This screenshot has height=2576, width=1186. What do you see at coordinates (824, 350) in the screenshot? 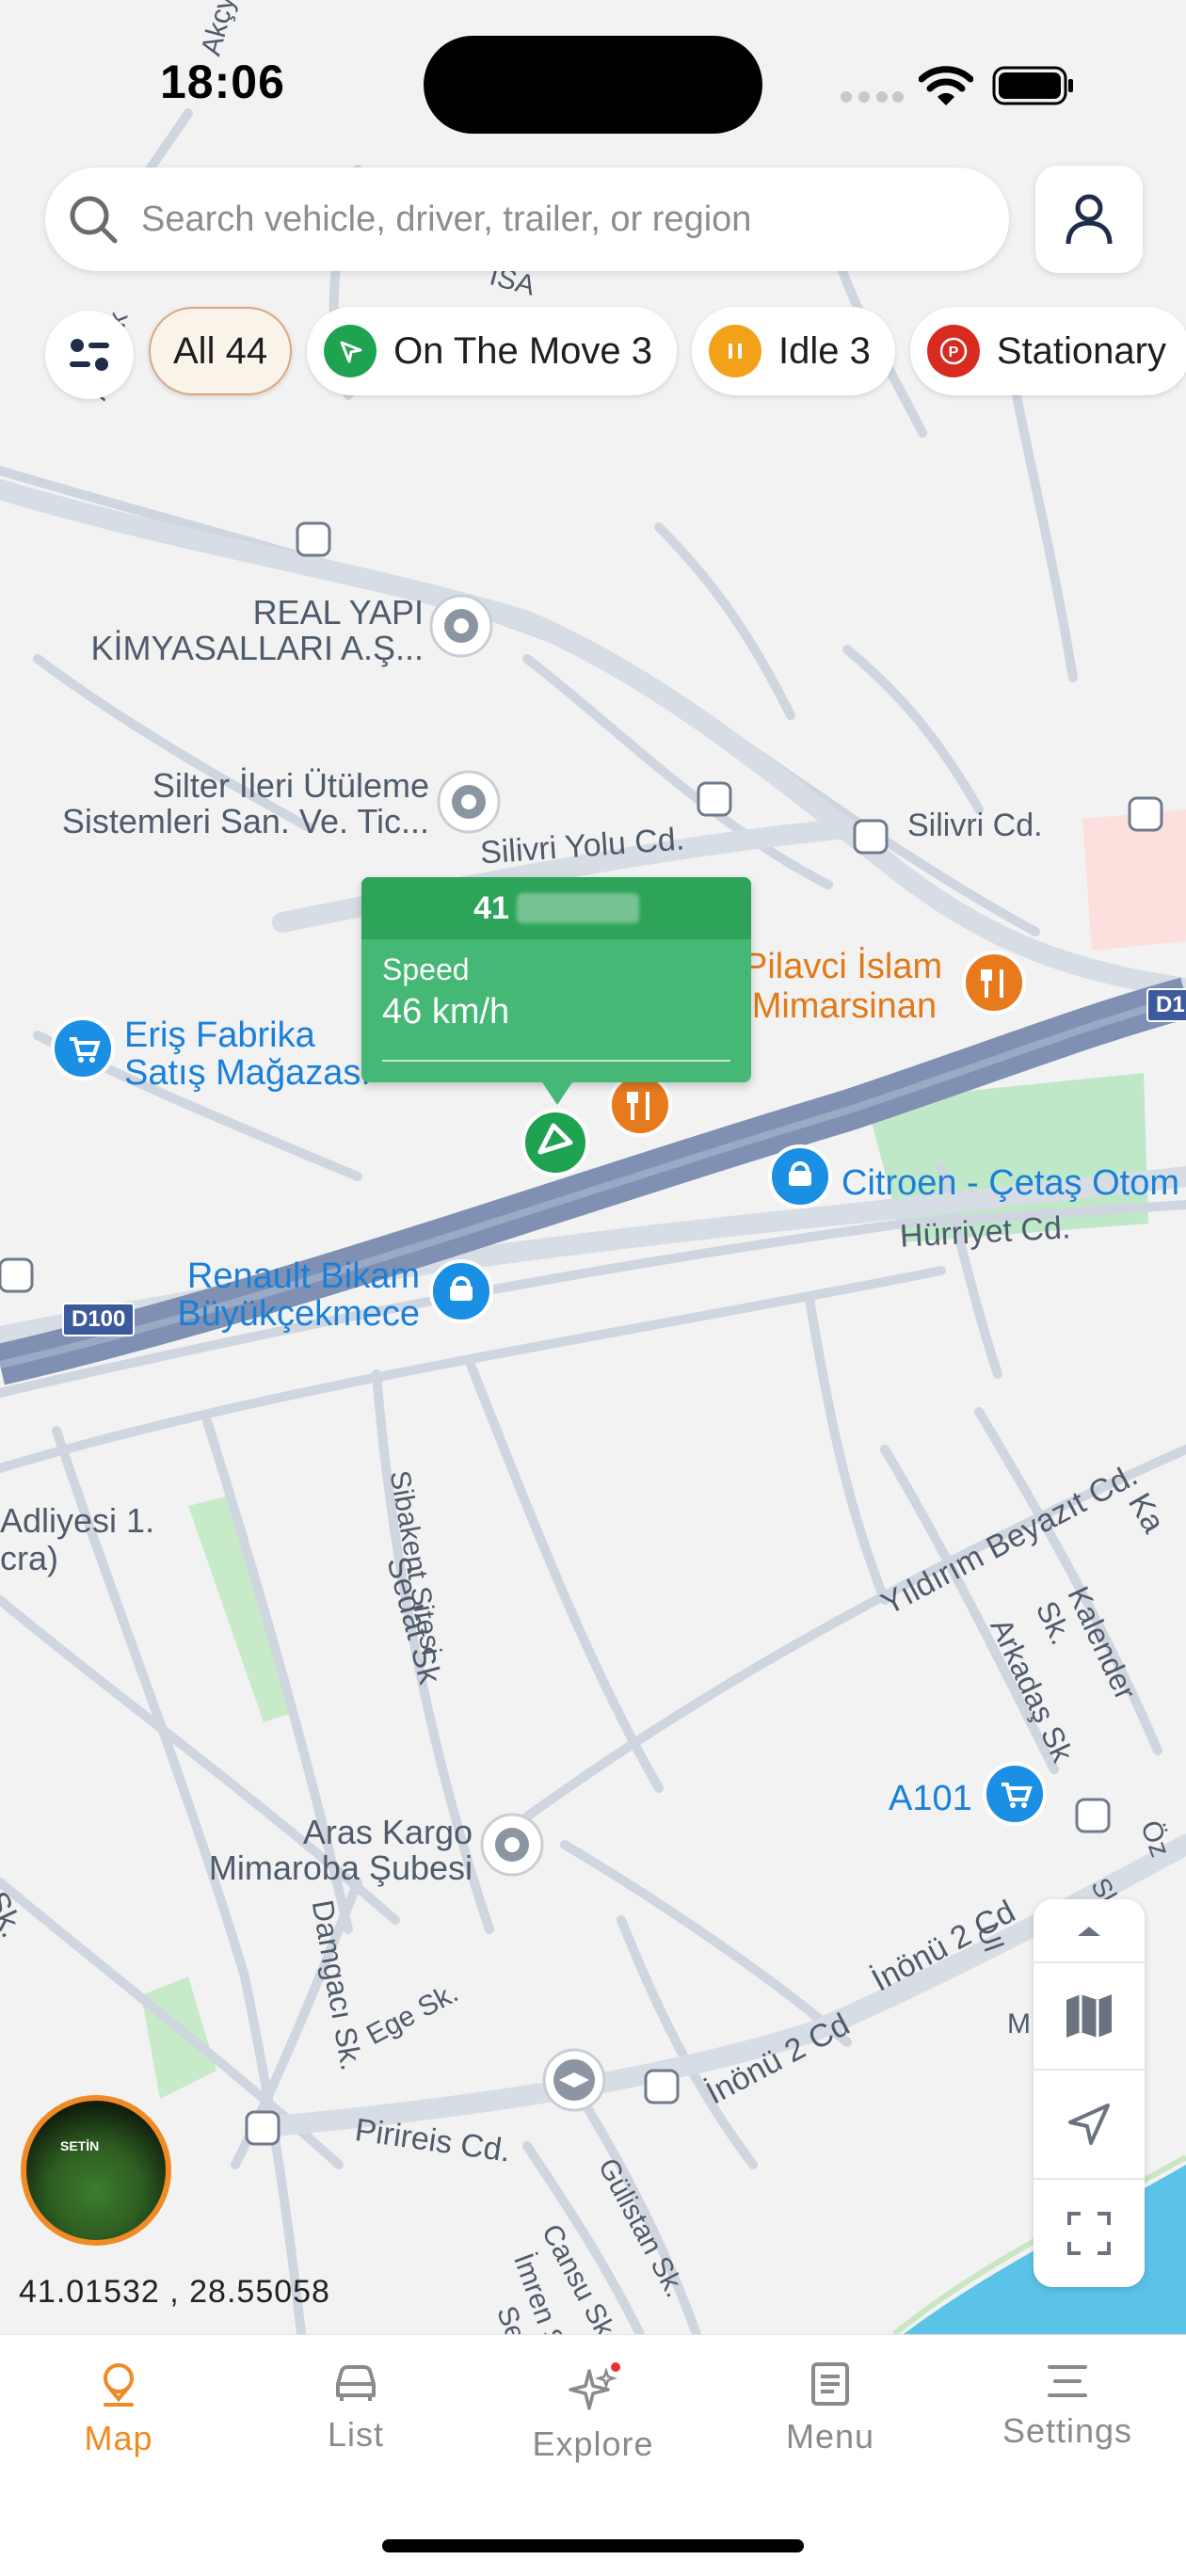
I see `chip-label: Idle 3` at bounding box center [824, 350].